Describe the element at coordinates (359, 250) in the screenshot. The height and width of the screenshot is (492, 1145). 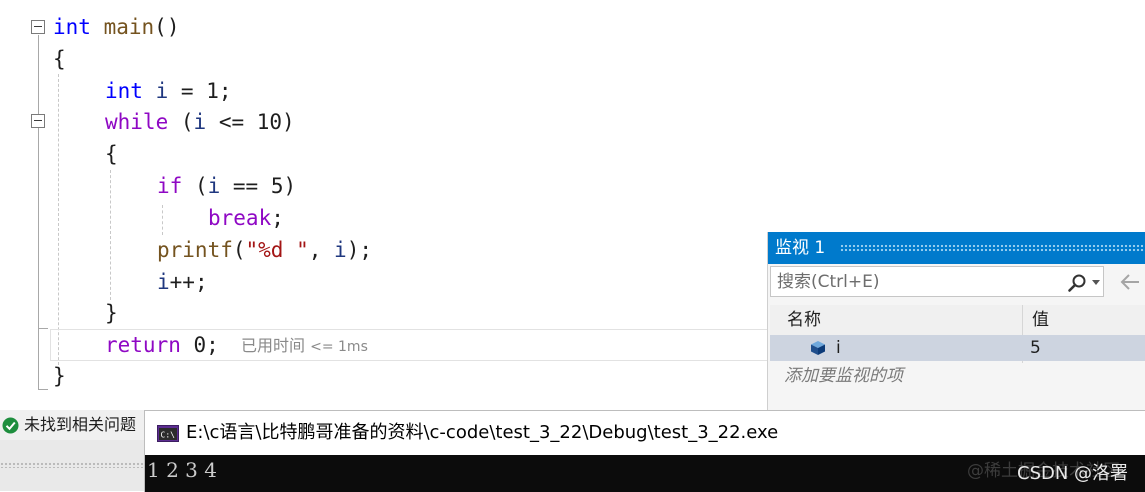
I see `code-token: );` at that location.